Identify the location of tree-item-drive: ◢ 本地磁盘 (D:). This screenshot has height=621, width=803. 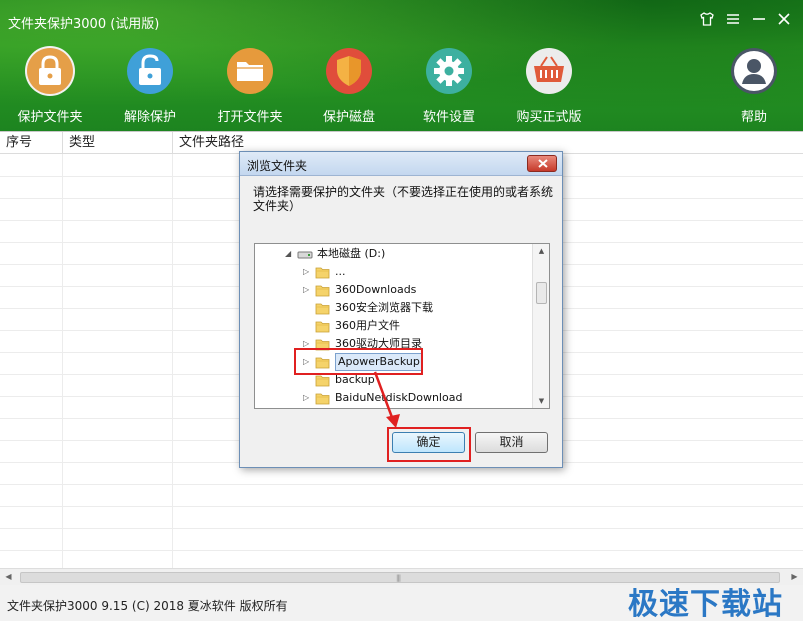
(394, 254).